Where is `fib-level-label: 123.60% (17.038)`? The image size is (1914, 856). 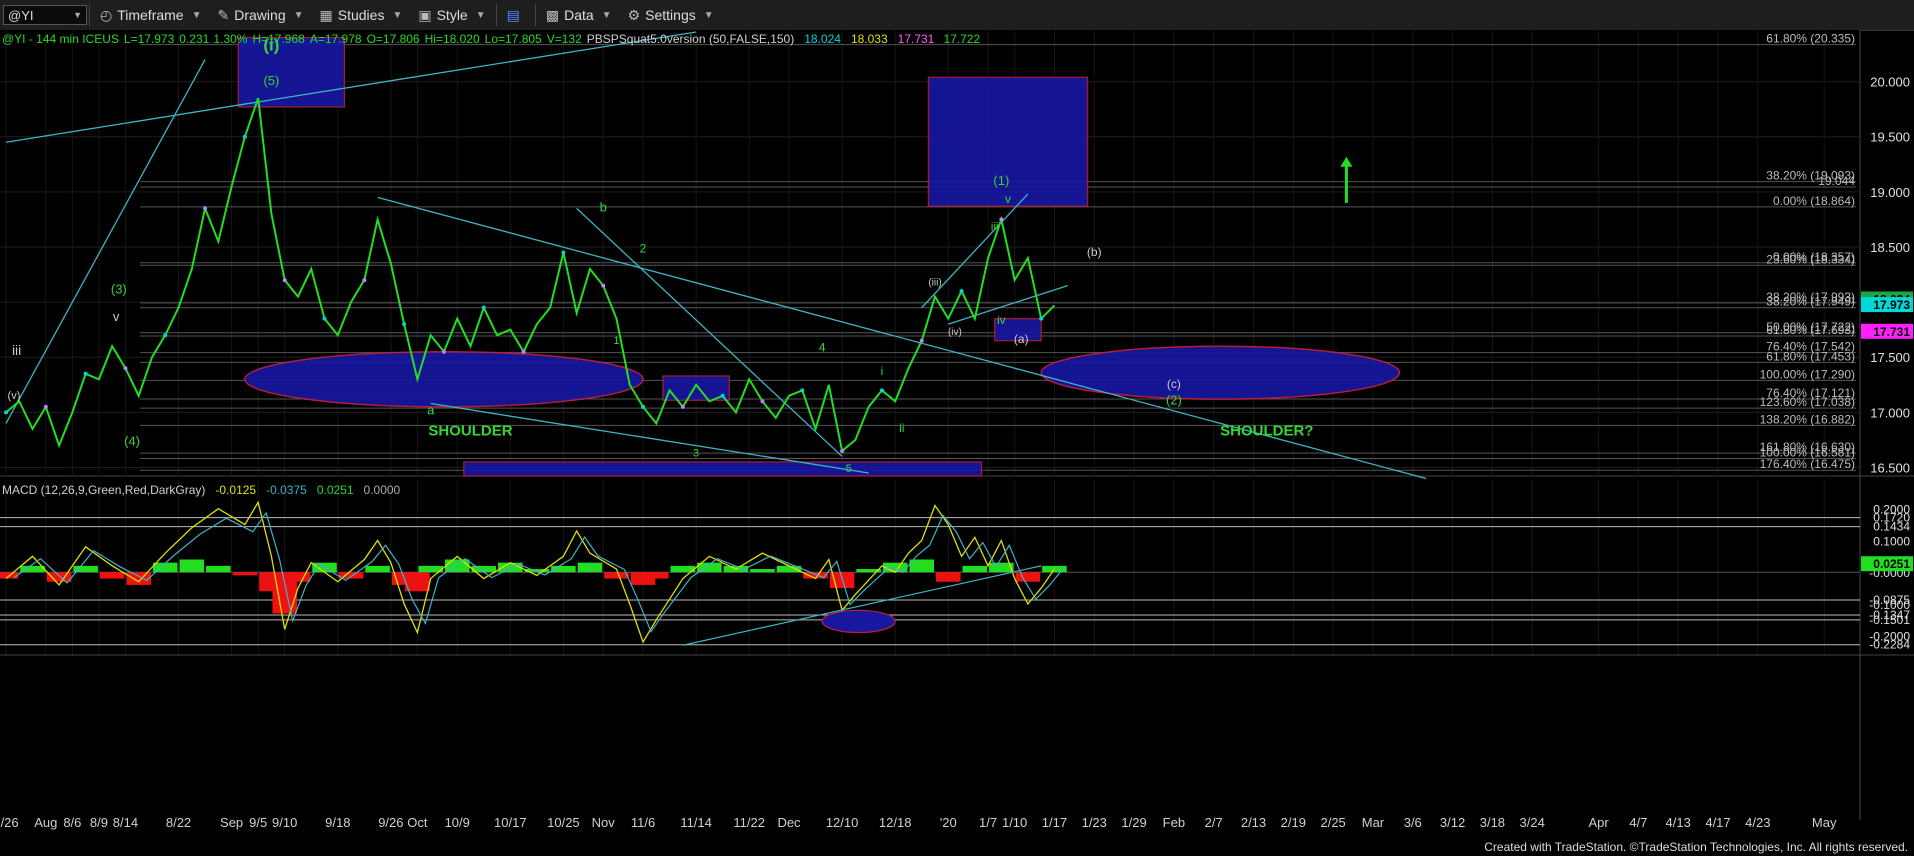 fib-level-label: 123.60% (17.038) is located at coordinates (1807, 402).